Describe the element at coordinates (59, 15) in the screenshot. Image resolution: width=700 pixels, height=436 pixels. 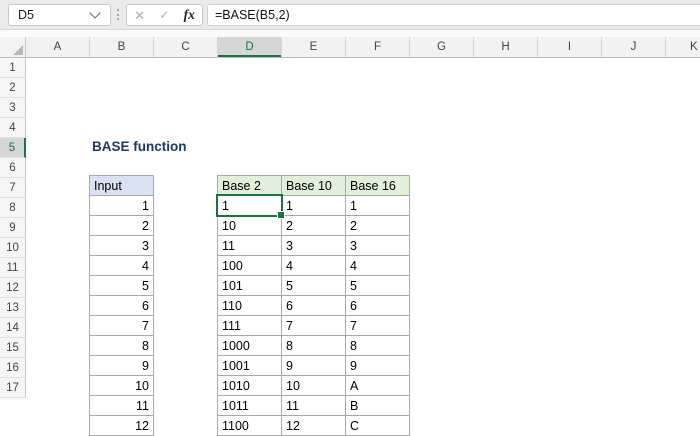
I see `name-box: D5` at that location.